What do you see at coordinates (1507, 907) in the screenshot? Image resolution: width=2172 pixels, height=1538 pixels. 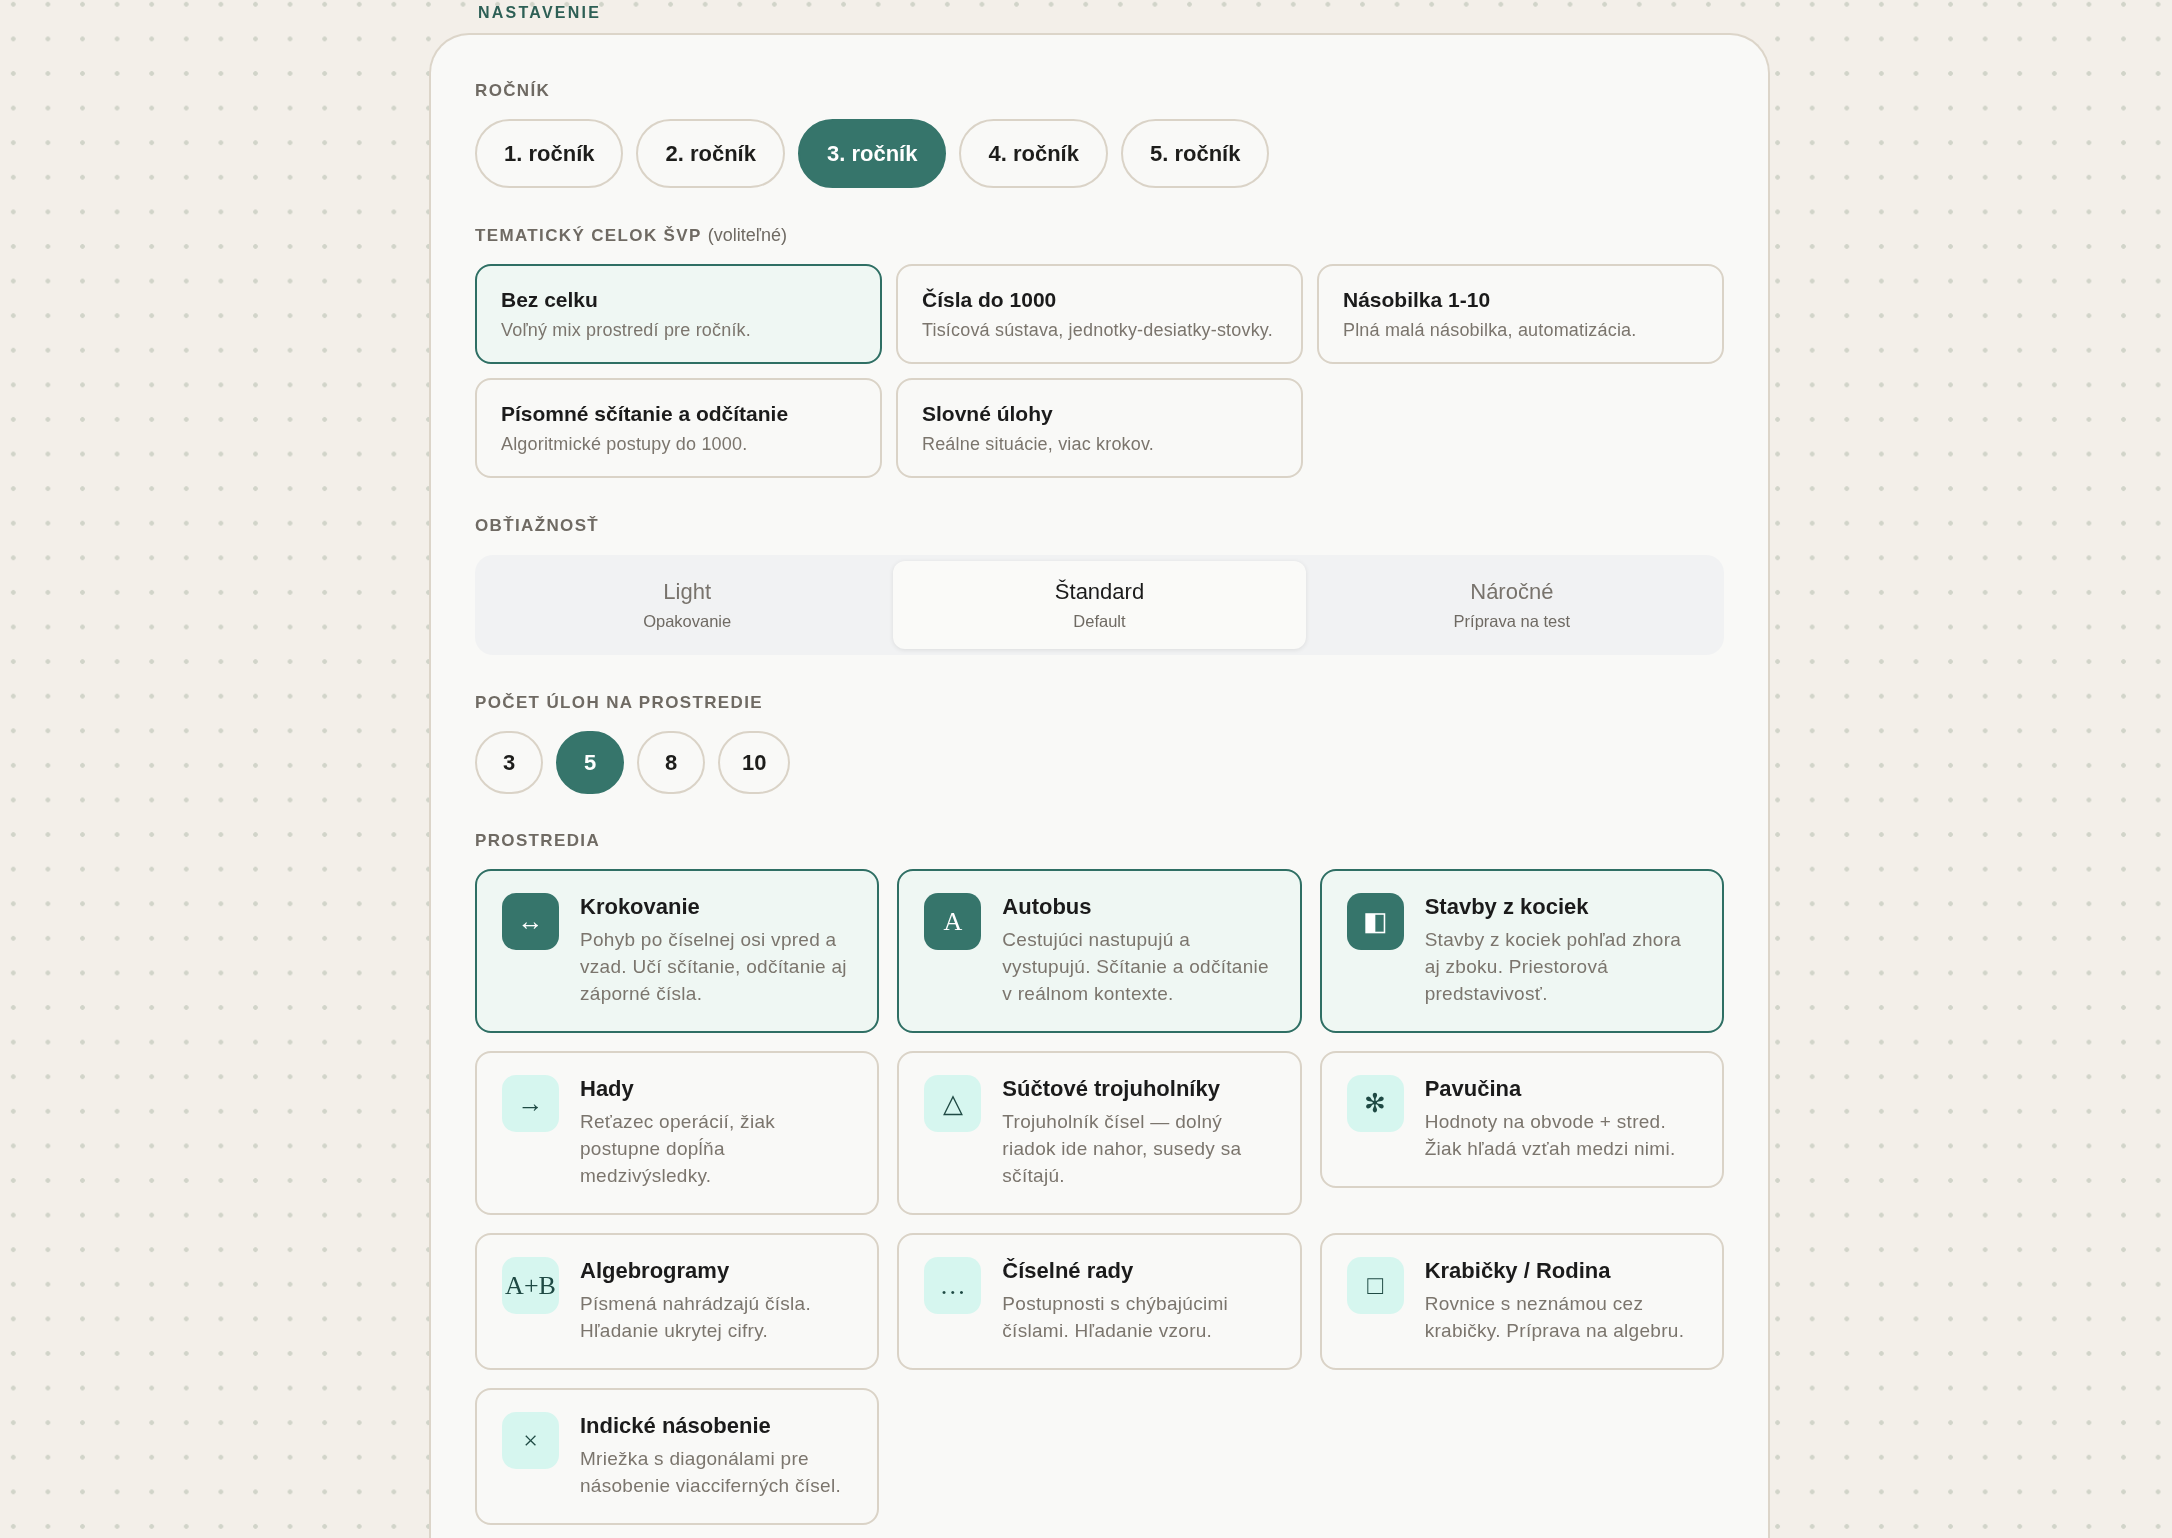 I see `environment-title: Stavby z kociek` at bounding box center [1507, 907].